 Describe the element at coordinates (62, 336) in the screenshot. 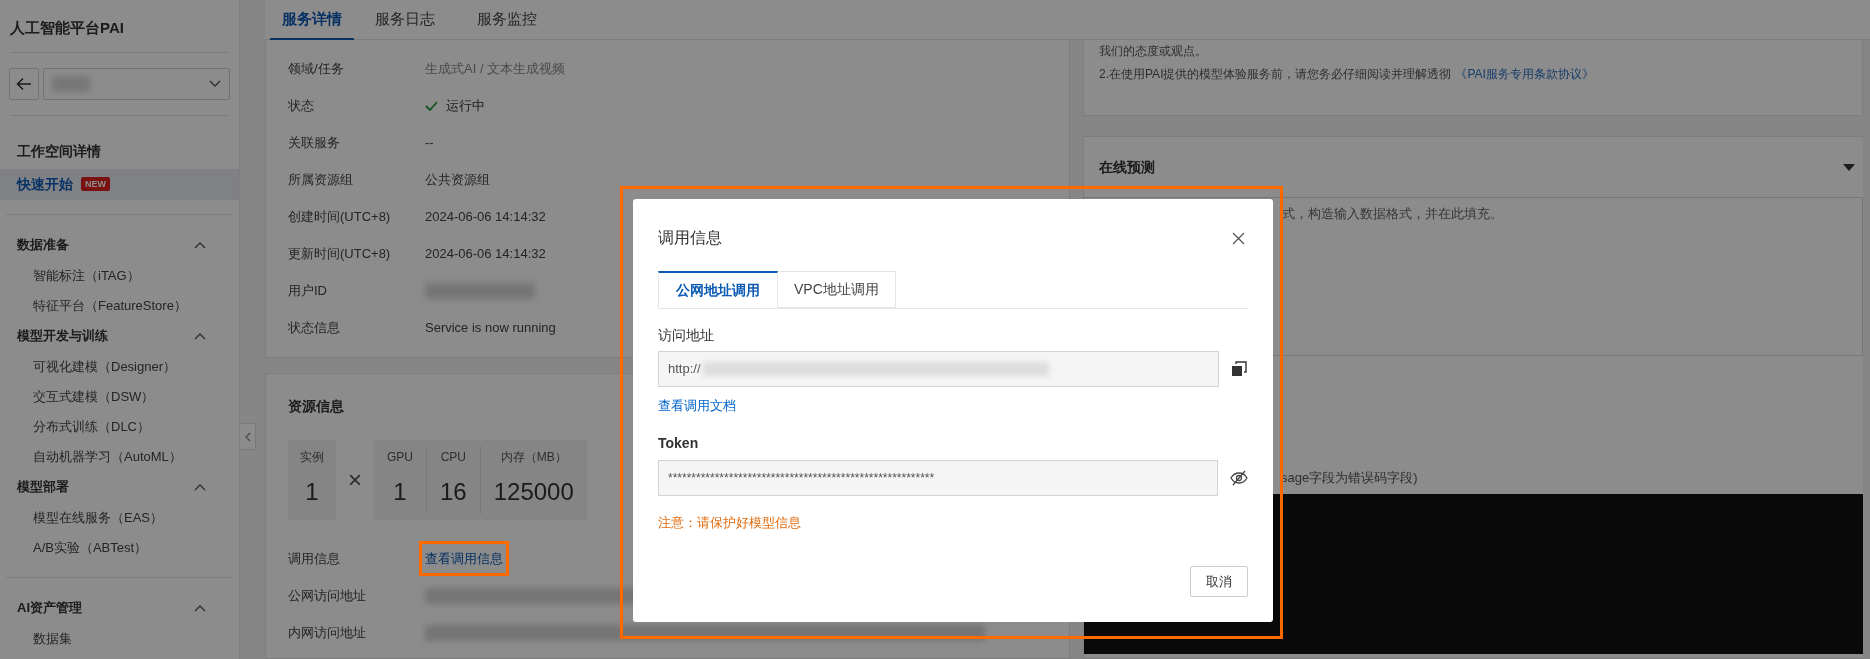

I see `group-title: 模型开发与训练` at that location.